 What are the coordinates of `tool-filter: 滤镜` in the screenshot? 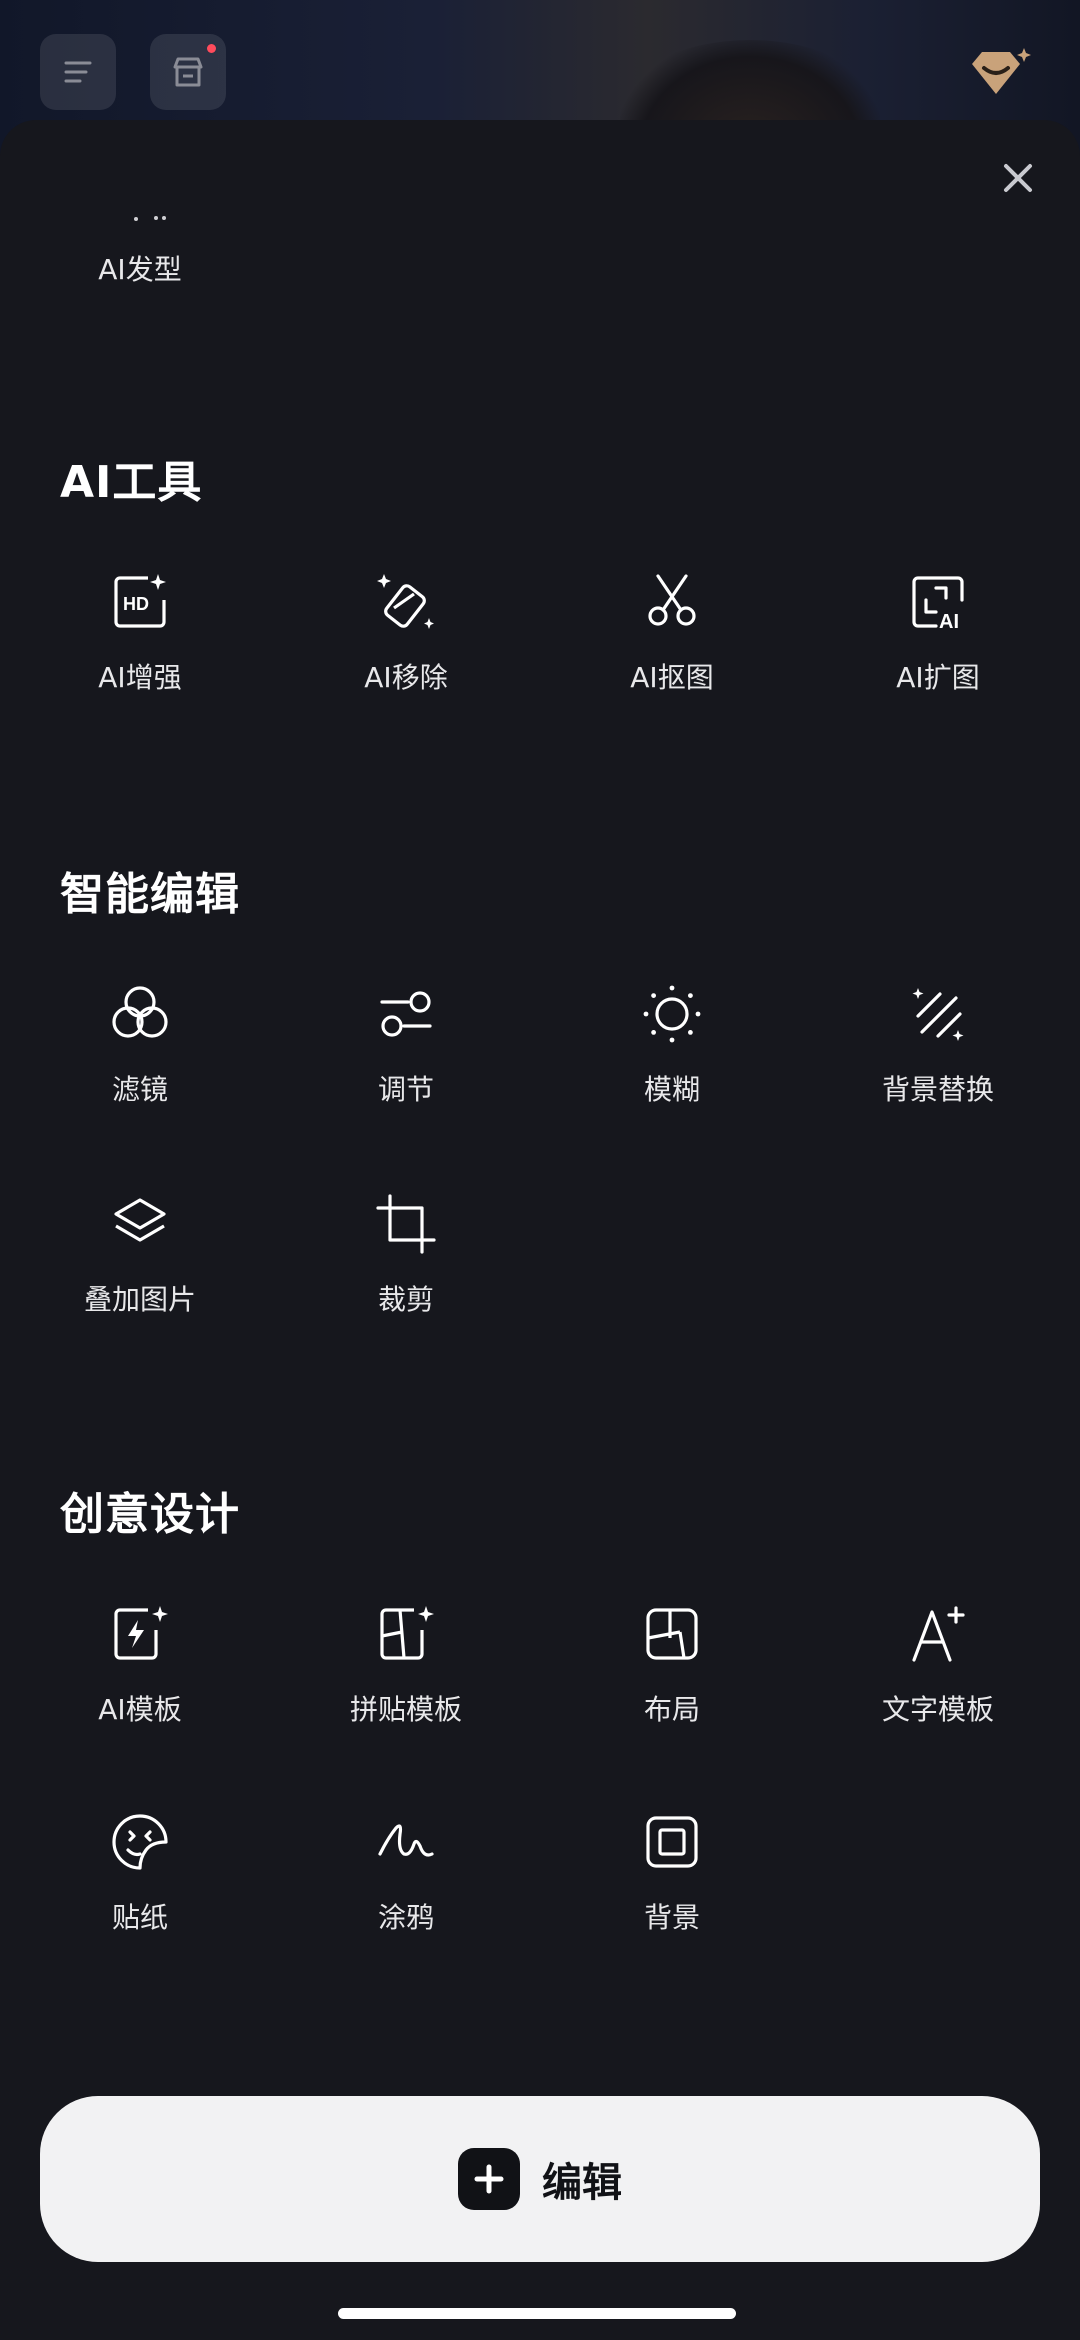 It's located at (140, 1045).